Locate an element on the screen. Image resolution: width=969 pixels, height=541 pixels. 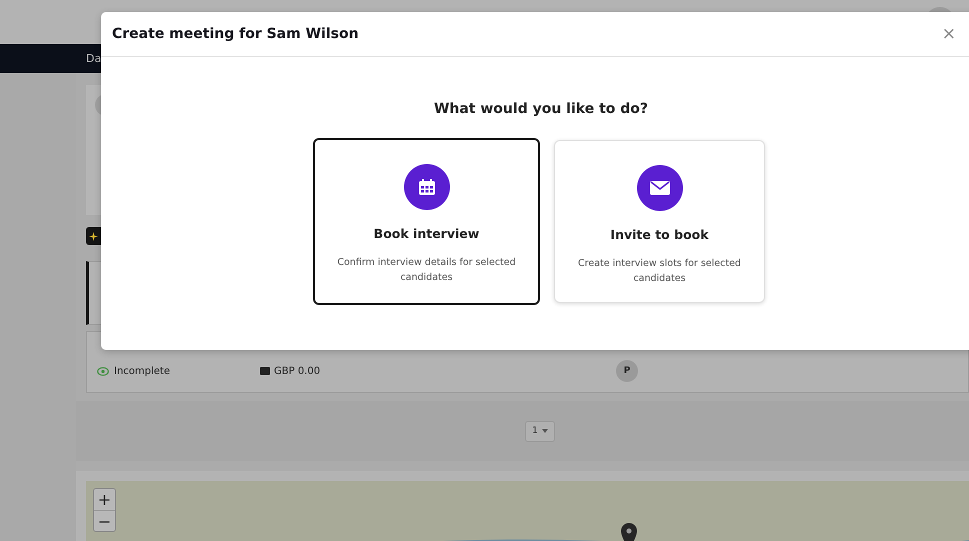
calendar-icon is located at coordinates (426, 187).